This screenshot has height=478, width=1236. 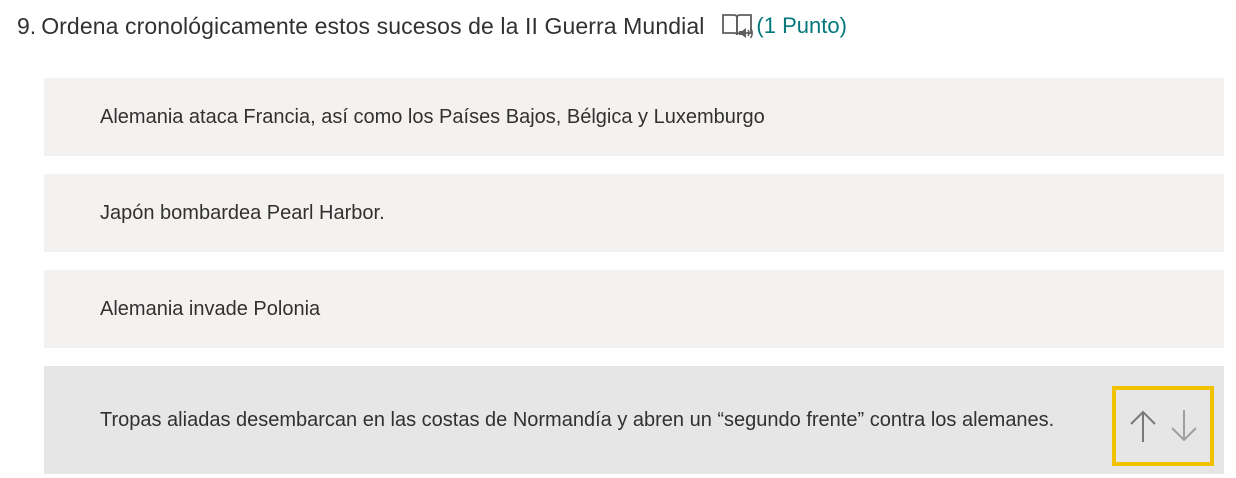 I want to click on move-up-button, so click(x=1143, y=426).